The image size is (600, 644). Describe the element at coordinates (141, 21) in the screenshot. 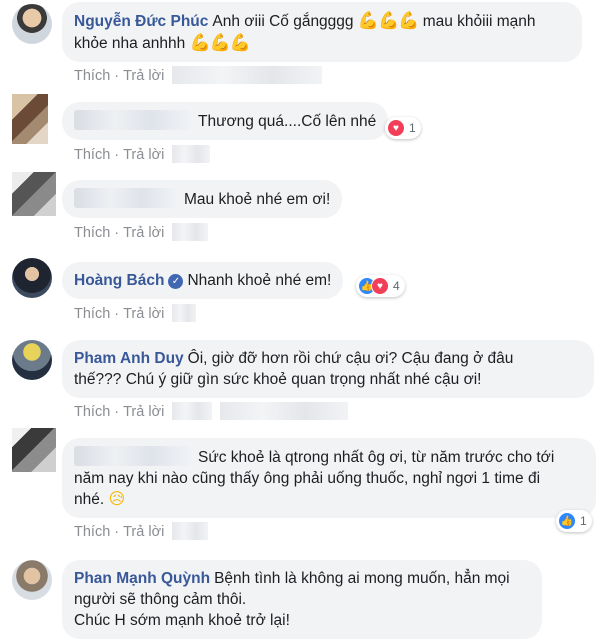

I see `commenter-name: Nguyễn Đức Phúc` at that location.